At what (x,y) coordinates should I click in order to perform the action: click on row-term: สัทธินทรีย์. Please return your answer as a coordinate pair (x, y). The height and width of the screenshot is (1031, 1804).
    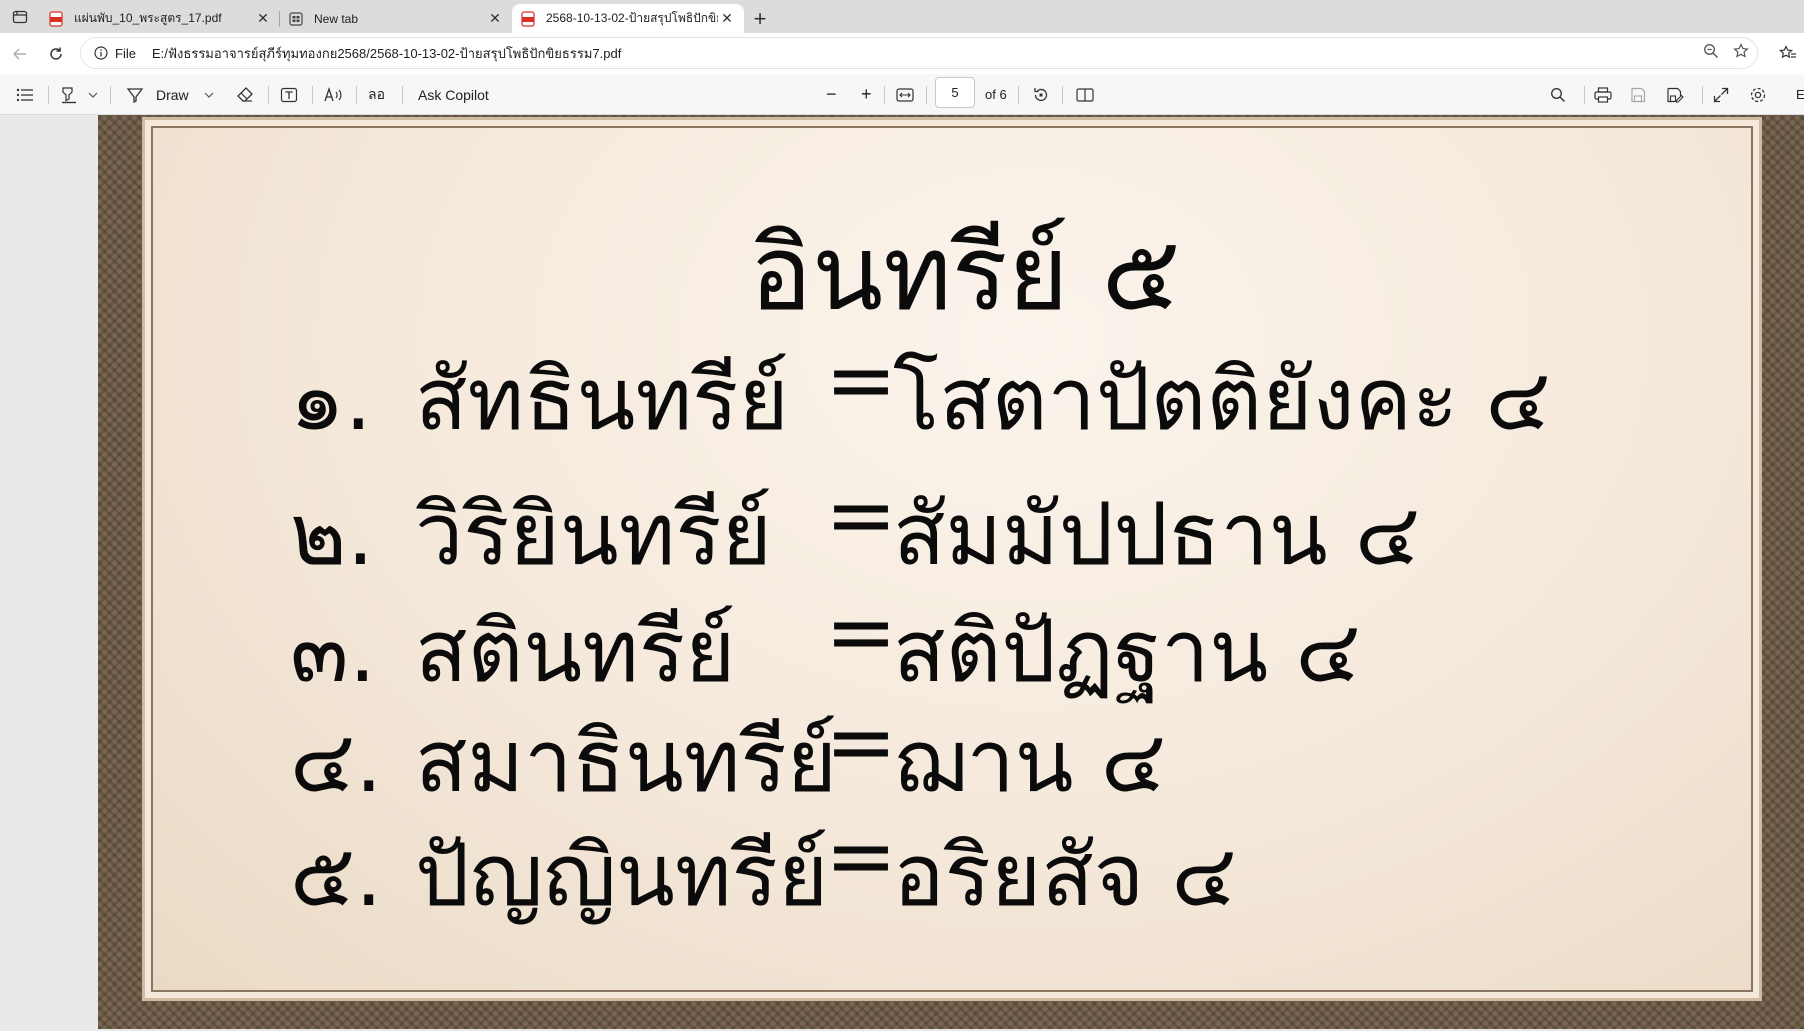
    Looking at the image, I should click on (602, 400).